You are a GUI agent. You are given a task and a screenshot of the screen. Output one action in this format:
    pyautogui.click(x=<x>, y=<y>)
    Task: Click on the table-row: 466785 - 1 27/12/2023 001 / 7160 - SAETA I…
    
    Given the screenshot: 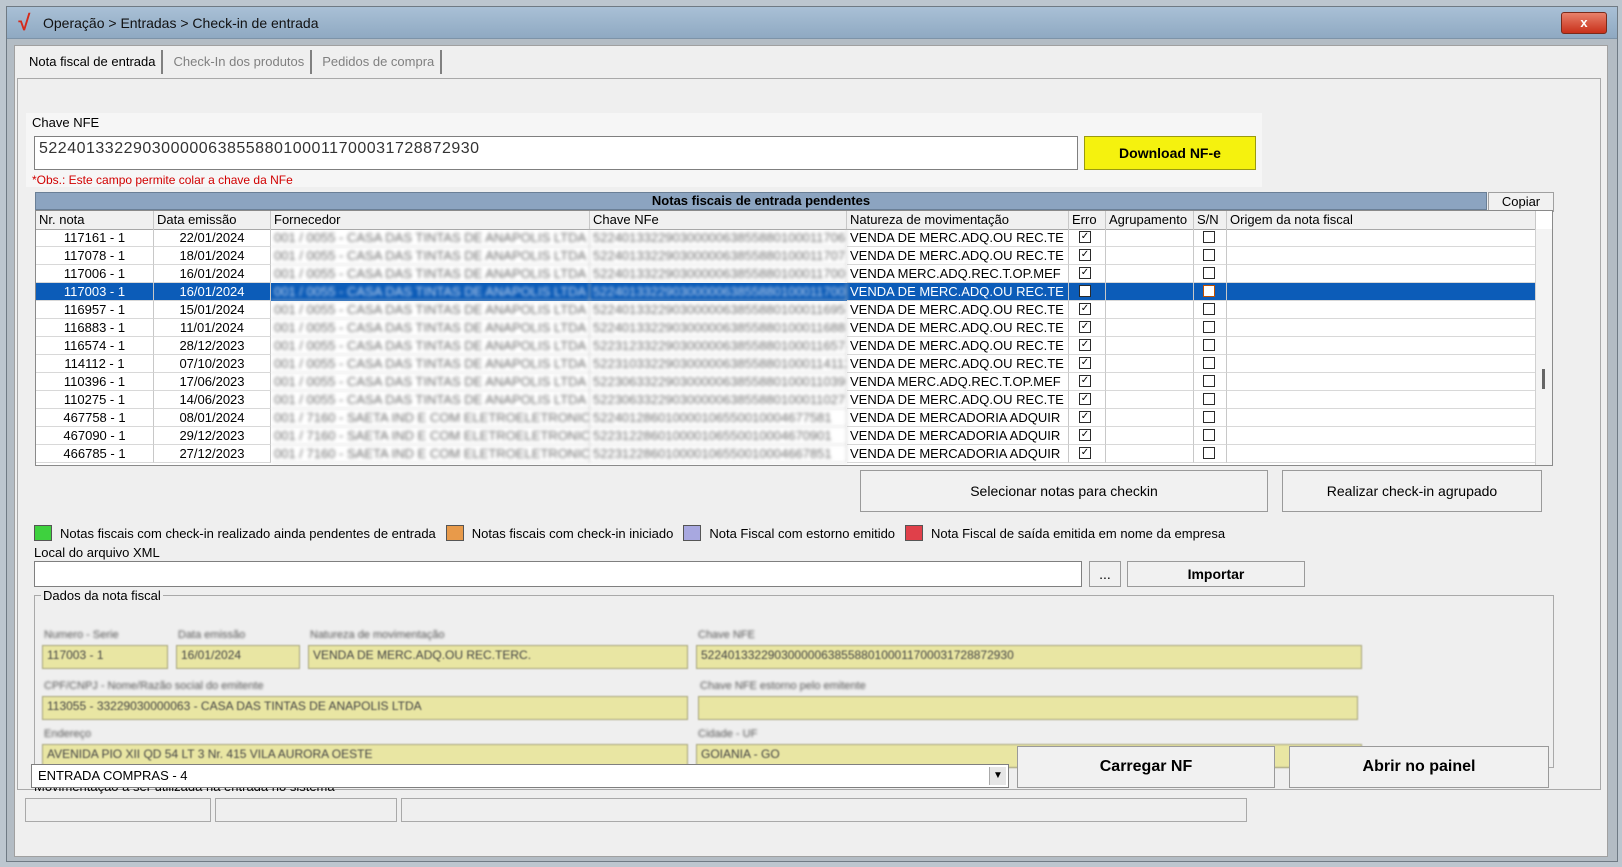 What is the action you would take?
    pyautogui.click(x=786, y=454)
    